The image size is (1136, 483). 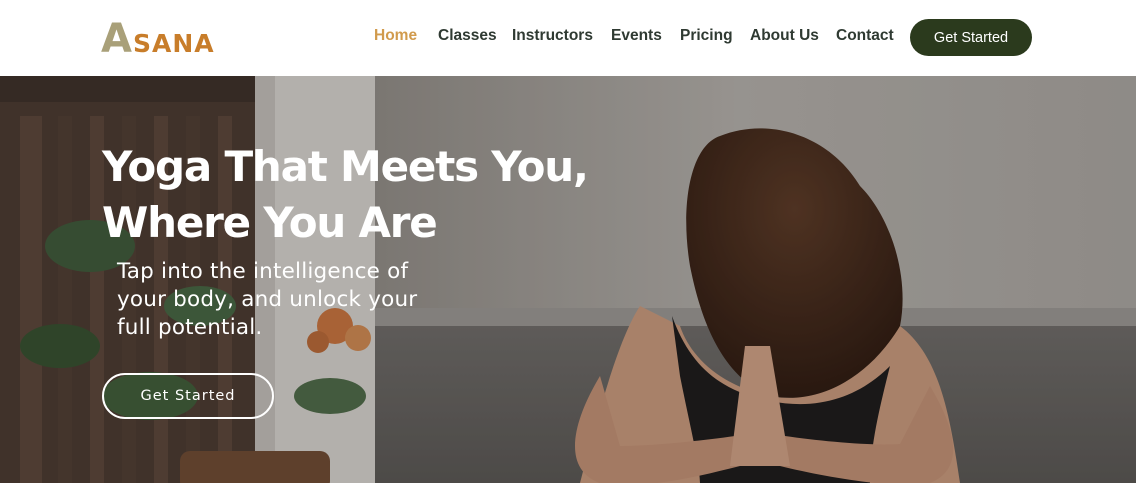 I want to click on nav-about-us: About Us, so click(x=784, y=36).